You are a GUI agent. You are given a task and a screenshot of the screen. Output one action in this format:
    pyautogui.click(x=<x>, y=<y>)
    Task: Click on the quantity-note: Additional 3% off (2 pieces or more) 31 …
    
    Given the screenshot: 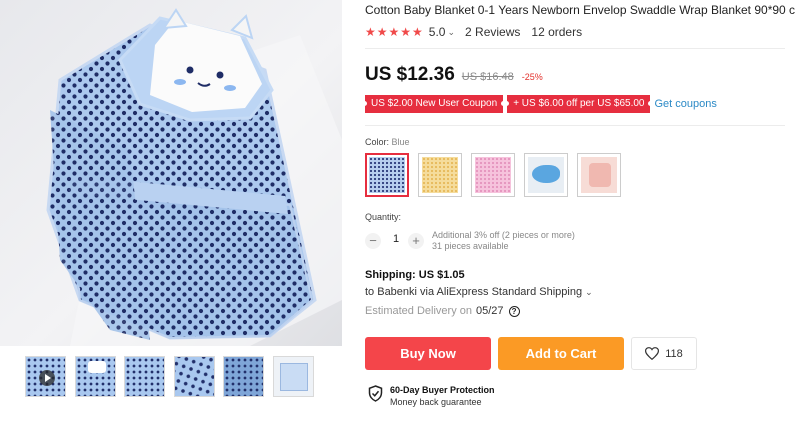 What is the action you would take?
    pyautogui.click(x=503, y=241)
    